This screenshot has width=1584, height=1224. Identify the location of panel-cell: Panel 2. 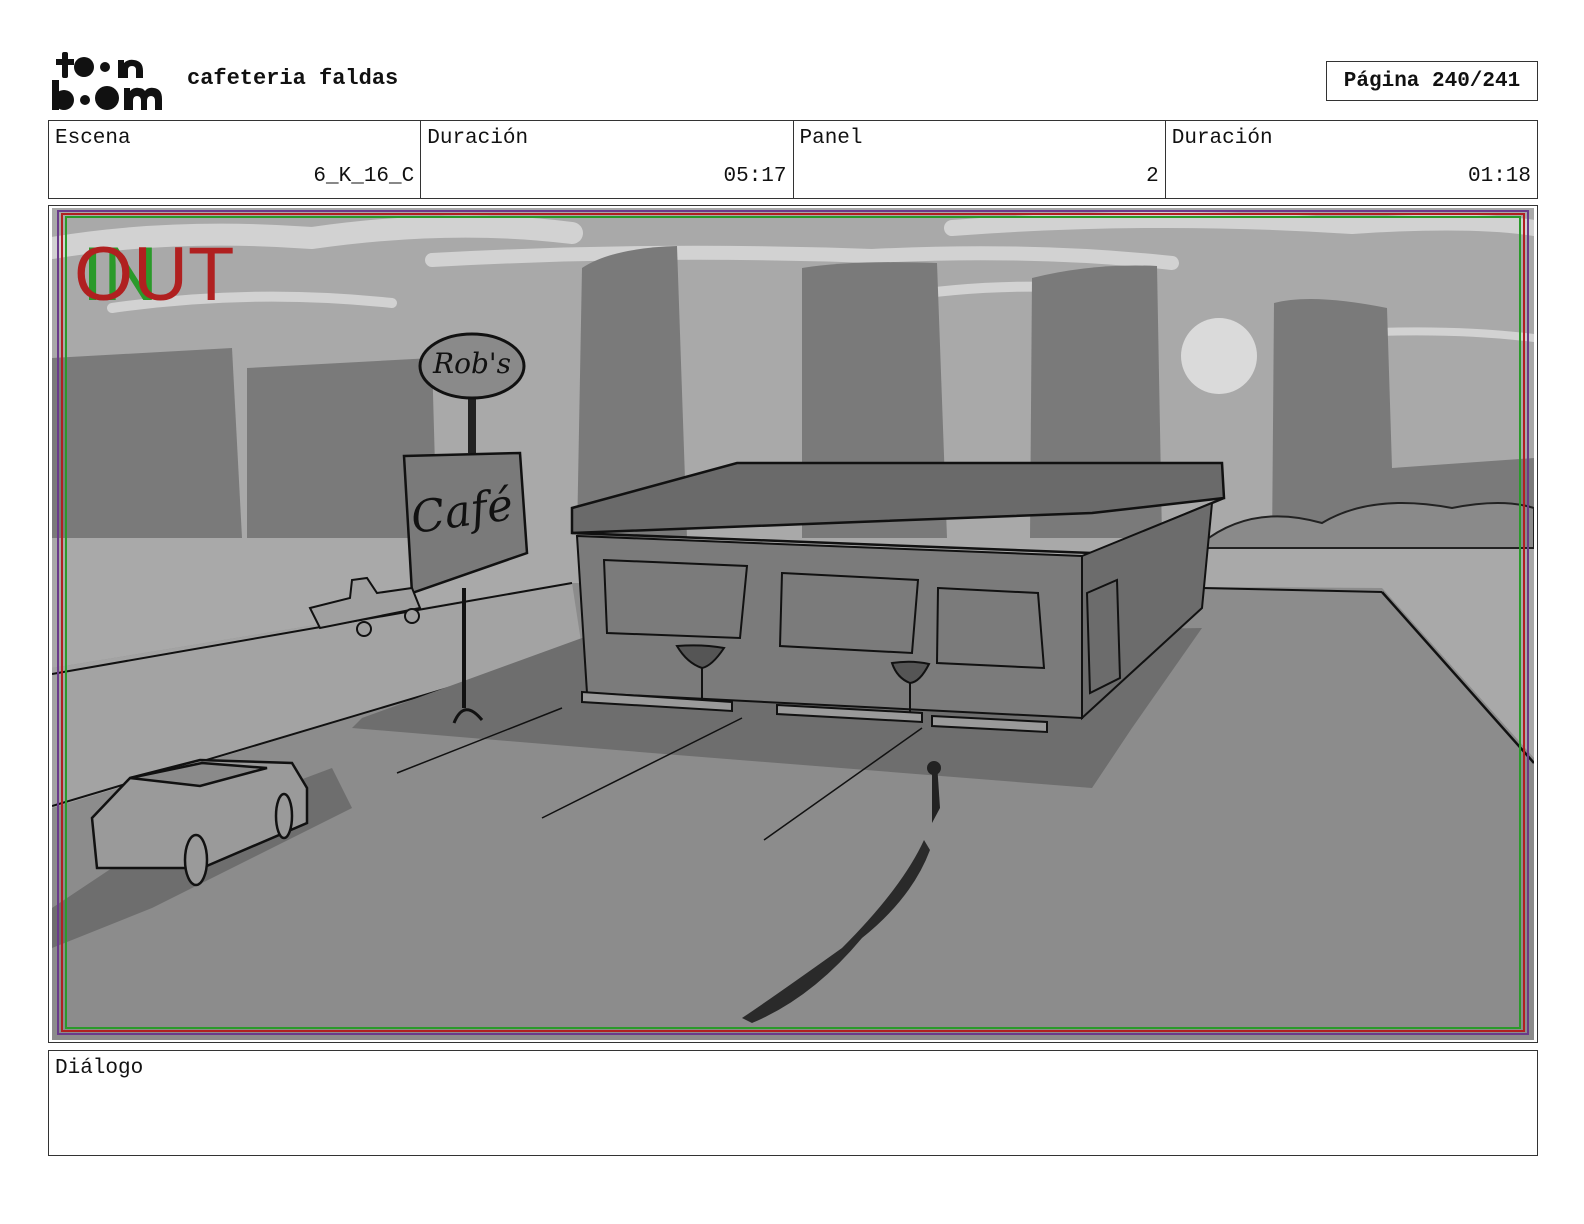
(980, 159).